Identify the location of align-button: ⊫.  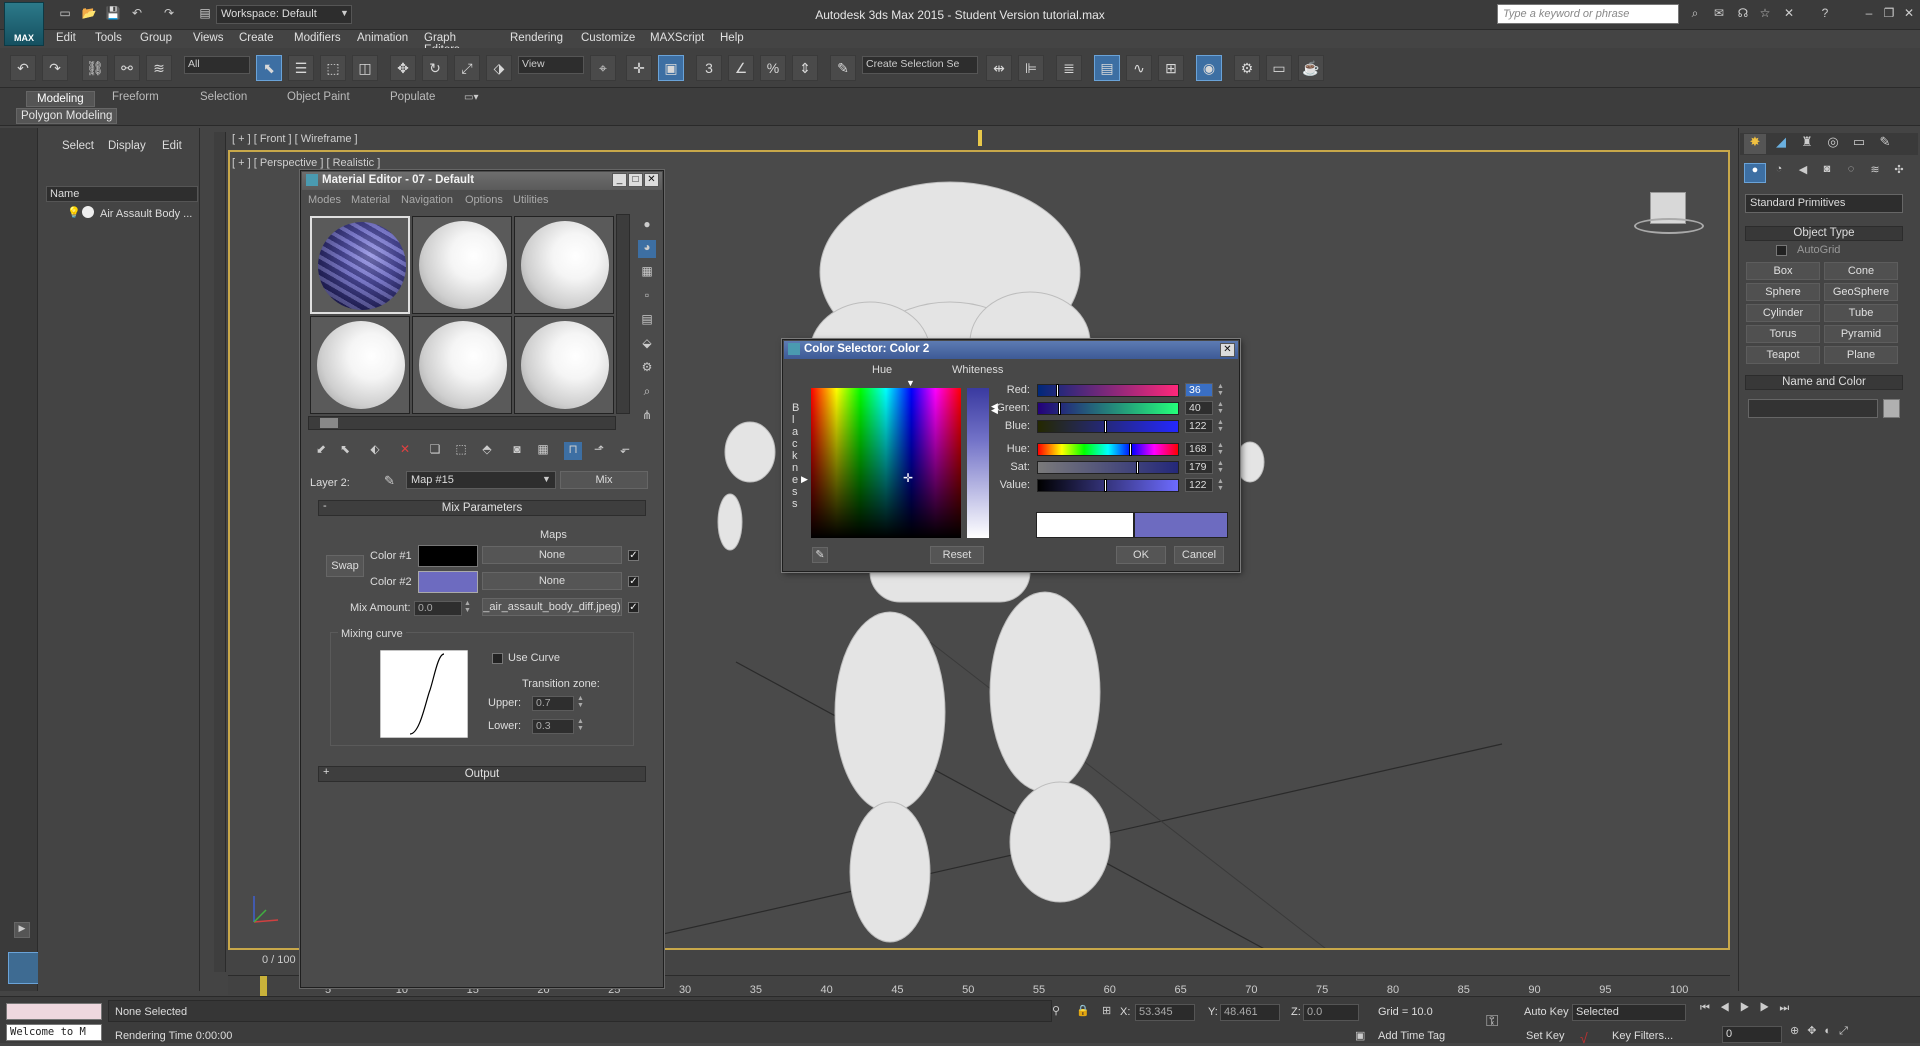
(1031, 68).